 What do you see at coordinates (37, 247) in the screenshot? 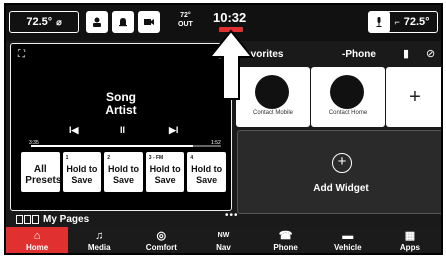
I see `nav-label: Home` at bounding box center [37, 247].